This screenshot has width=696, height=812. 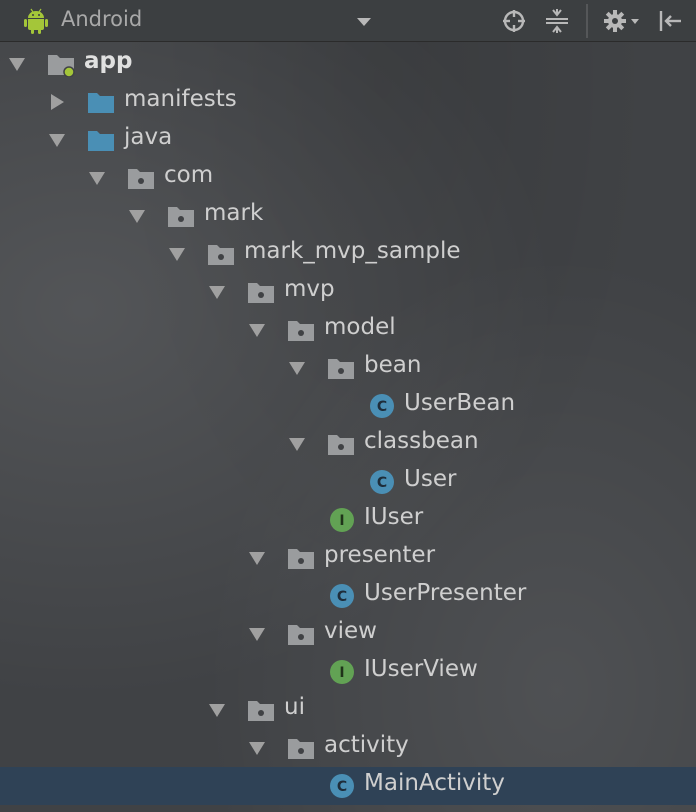 I want to click on tree-label-mark-mvp-sample: mark_mvp_sample, so click(x=352, y=251).